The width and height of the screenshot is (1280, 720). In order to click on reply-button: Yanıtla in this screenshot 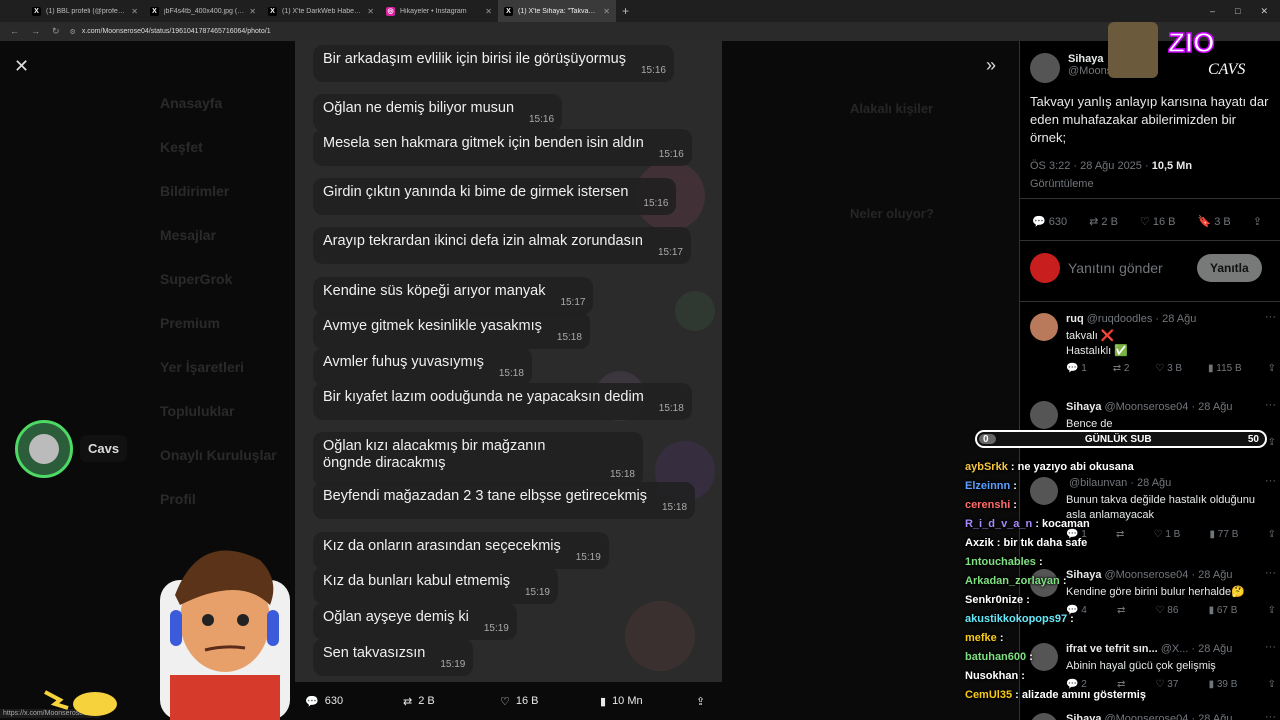, I will do `click(1229, 268)`.